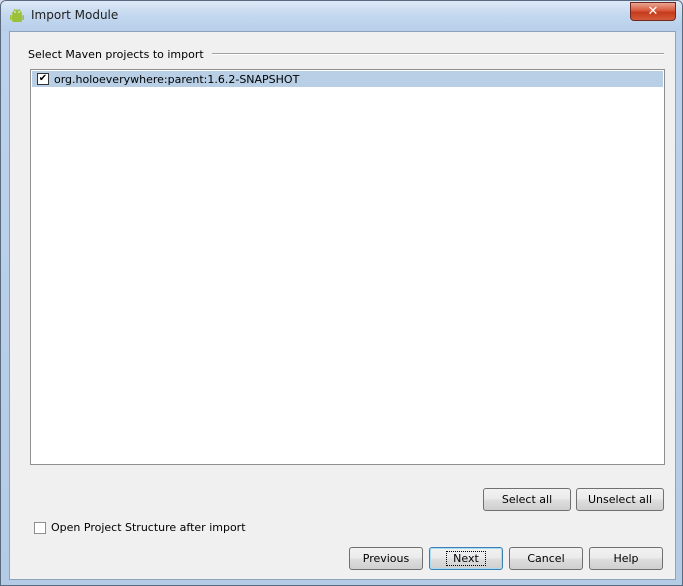  I want to click on group-header: Select Maven projects to import, so click(346, 54).